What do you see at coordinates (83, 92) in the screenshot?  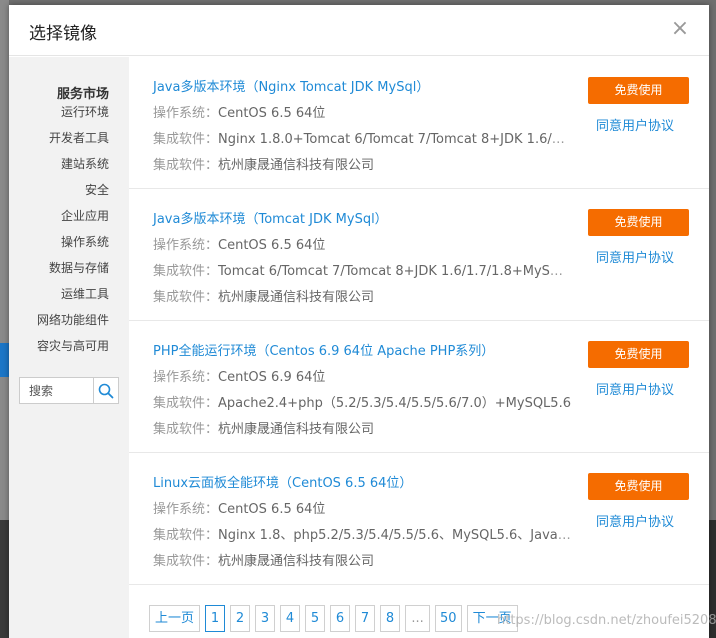 I see `sidebar-heading: 服务市场` at bounding box center [83, 92].